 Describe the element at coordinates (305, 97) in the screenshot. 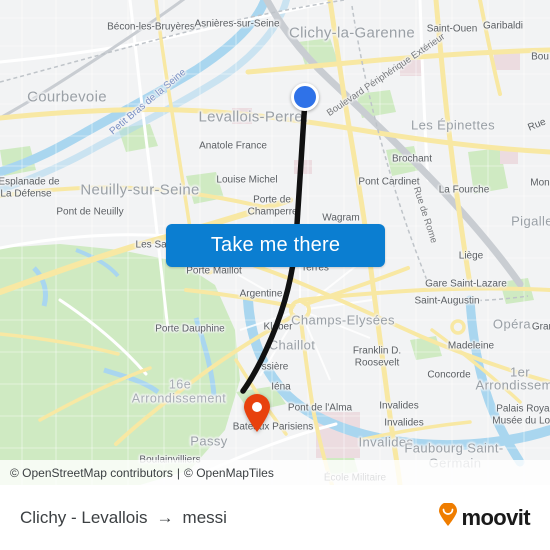

I see `origin-marker-icon` at that location.